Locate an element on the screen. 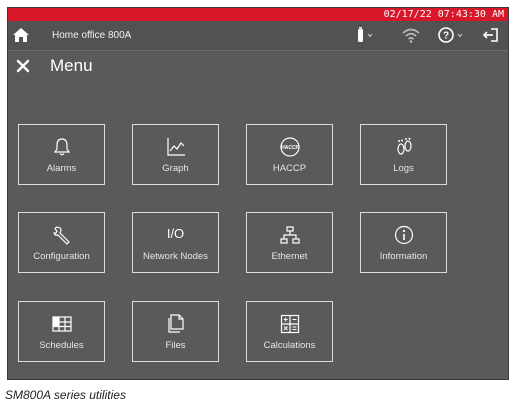 The width and height of the screenshot is (514, 411). page-title: Menu is located at coordinates (71, 65).